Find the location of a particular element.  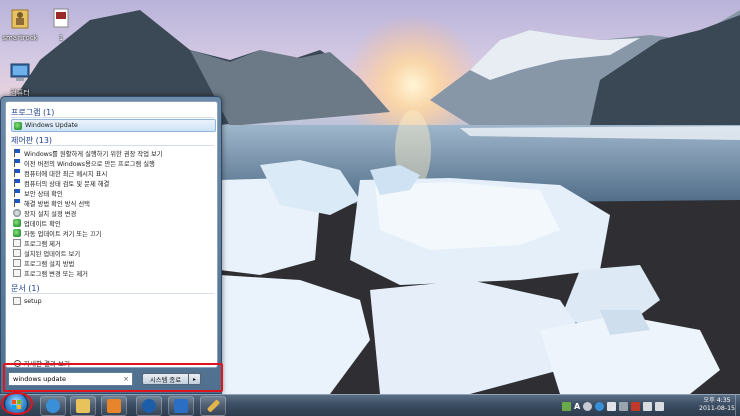

result-item: 보안 상태 확인 is located at coordinates (113, 193).